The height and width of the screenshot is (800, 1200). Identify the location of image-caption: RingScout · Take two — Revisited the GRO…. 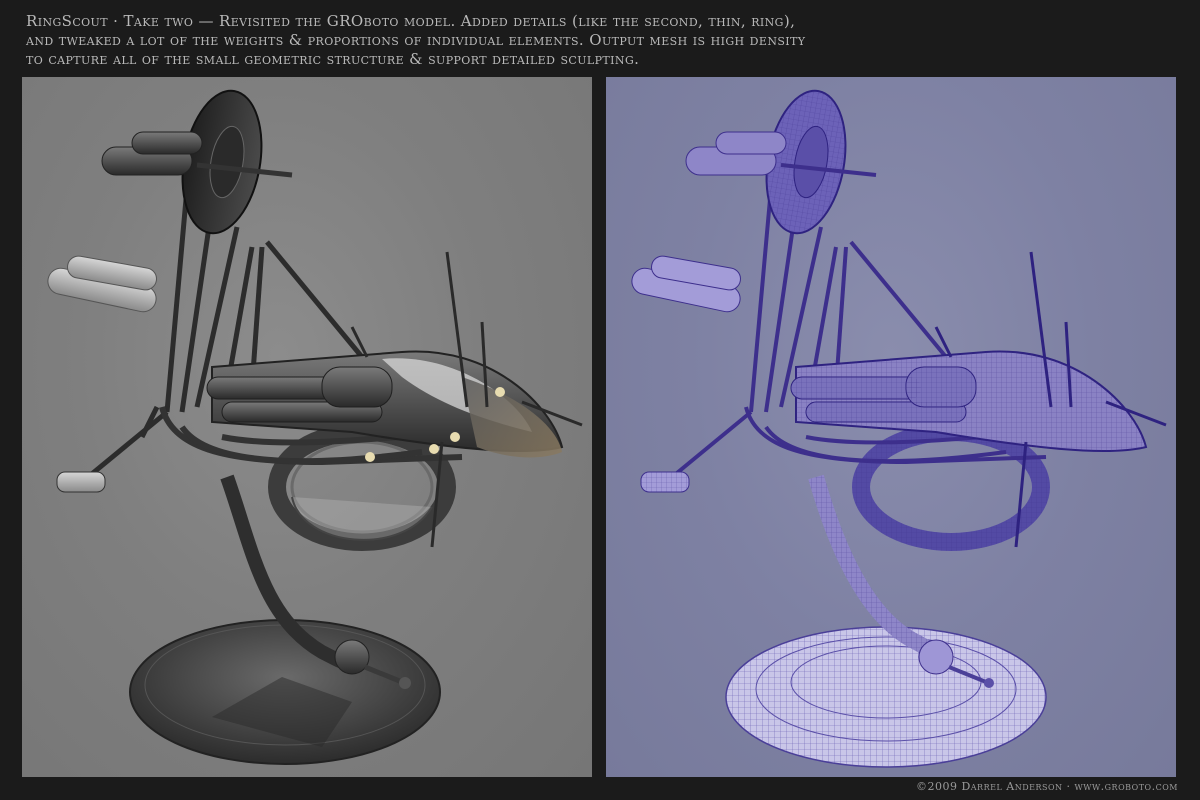
(601, 40).